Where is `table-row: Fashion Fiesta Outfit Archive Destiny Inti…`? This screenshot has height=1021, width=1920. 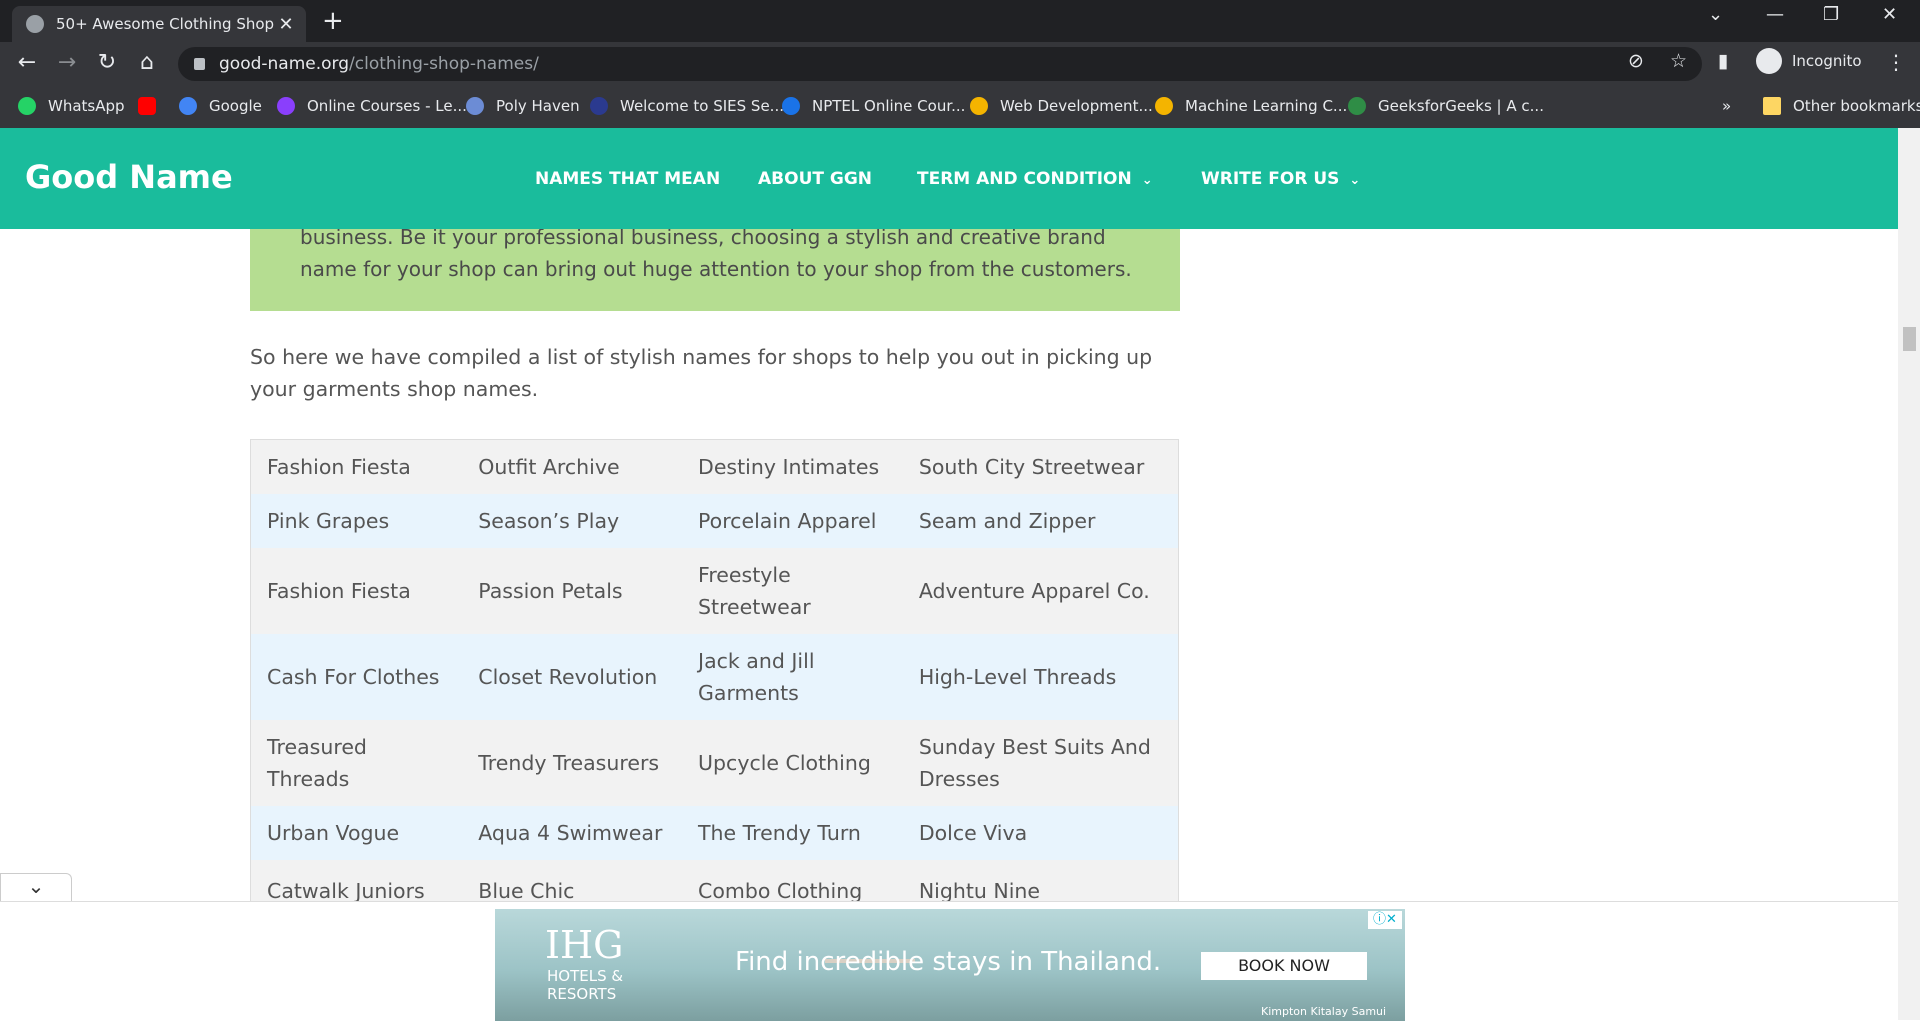
table-row: Fashion Fiesta Outfit Archive Destiny Inti… is located at coordinates (714, 466).